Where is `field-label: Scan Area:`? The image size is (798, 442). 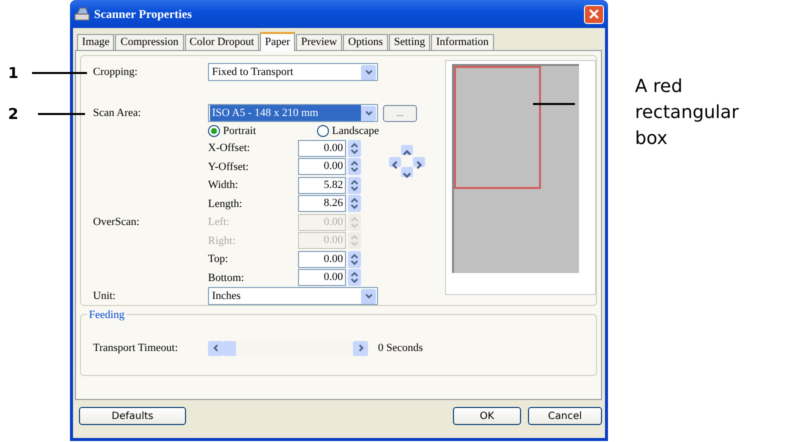 field-label: Scan Area: is located at coordinates (117, 113).